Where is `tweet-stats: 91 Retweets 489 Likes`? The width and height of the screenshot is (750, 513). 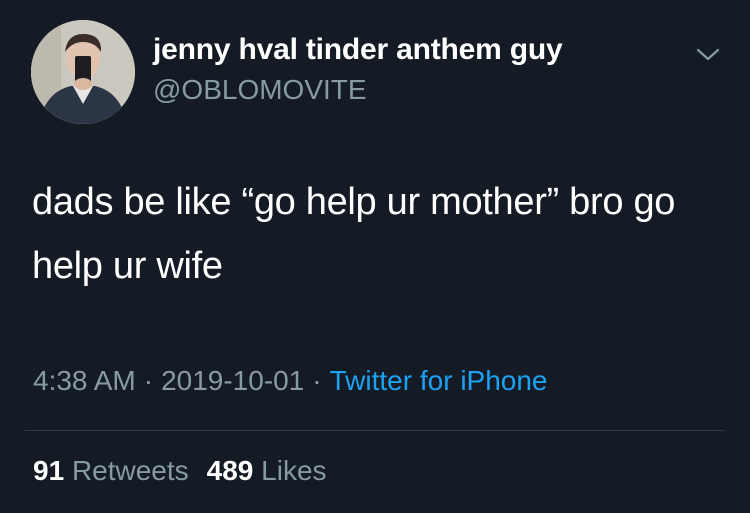 tweet-stats: 91 Retweets 489 Likes is located at coordinates (180, 471).